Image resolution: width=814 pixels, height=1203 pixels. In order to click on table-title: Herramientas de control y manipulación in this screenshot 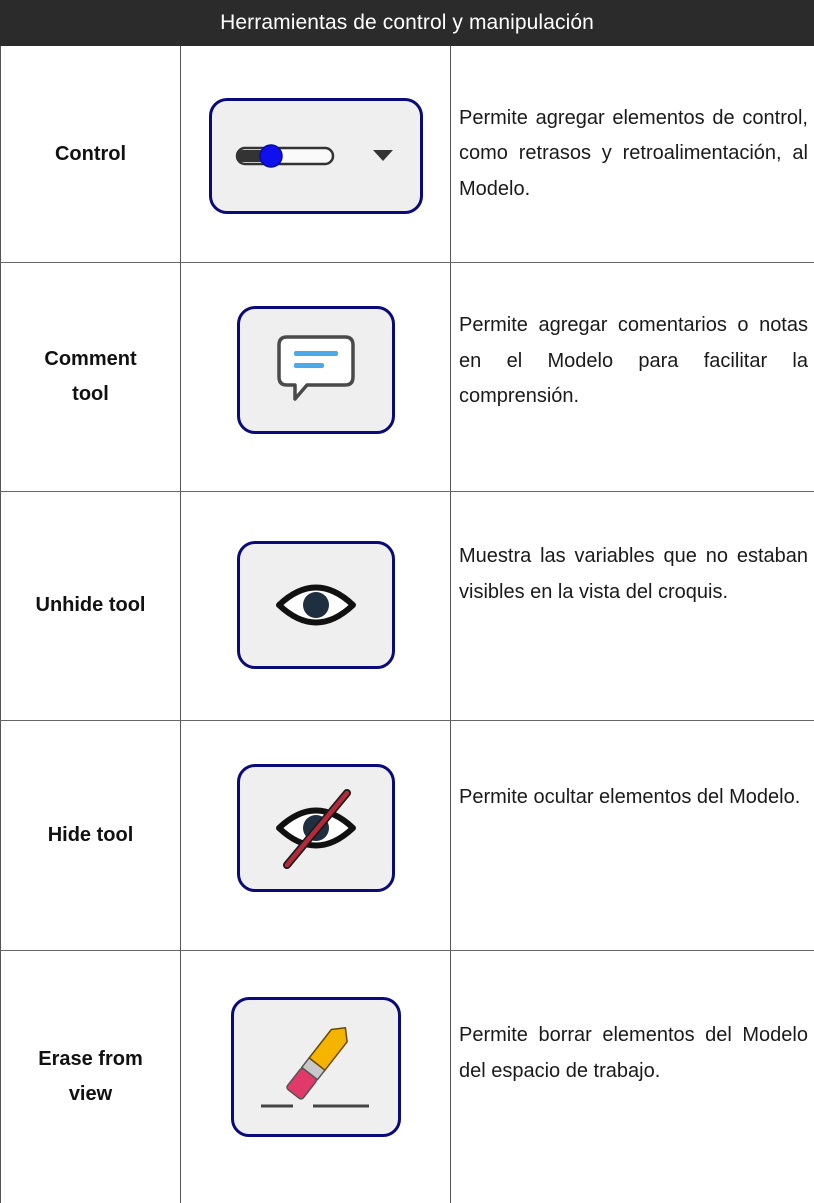, I will do `click(407, 22)`.